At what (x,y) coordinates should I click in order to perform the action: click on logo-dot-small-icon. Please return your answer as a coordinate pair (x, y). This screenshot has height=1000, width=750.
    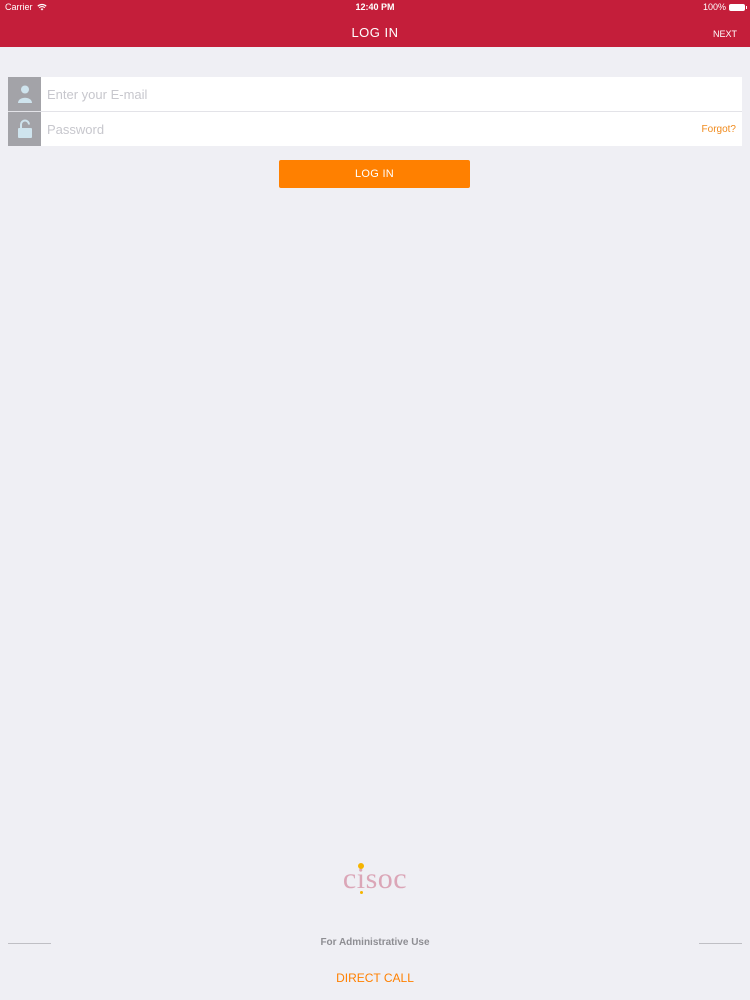
    Looking at the image, I should click on (361, 892).